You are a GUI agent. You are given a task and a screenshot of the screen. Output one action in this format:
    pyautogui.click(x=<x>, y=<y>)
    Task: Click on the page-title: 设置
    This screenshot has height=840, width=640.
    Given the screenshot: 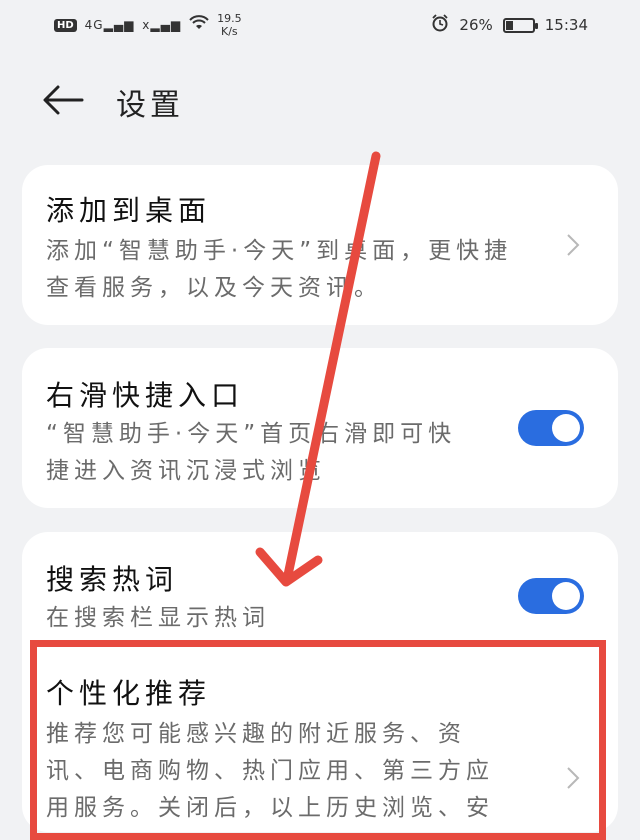 What is the action you would take?
    pyautogui.click(x=150, y=105)
    